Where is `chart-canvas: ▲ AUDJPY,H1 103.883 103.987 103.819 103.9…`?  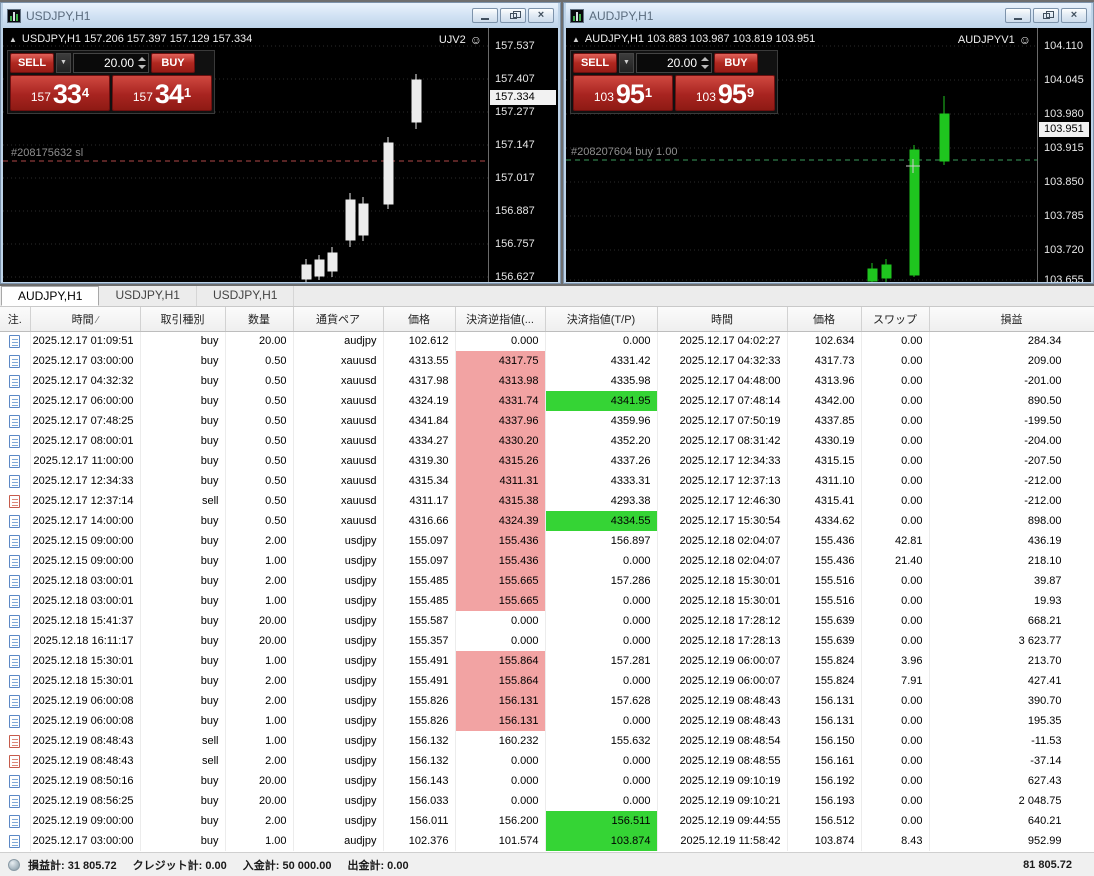
chart-canvas: ▲ AUDJPY,H1 103.883 103.987 103.819 103.9… is located at coordinates (828, 155).